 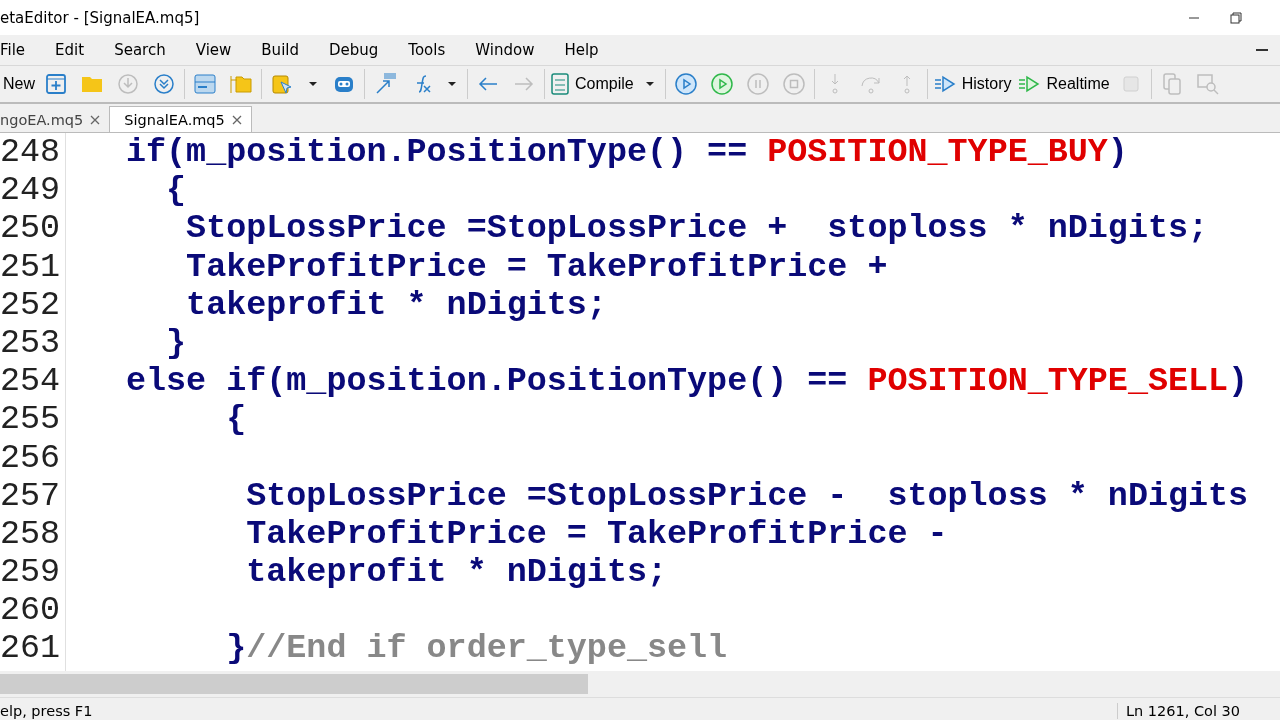 I want to click on code-line: else if(m_position.PositionType() == POSITION_TYPE_SELL), so click(x=688, y=381).